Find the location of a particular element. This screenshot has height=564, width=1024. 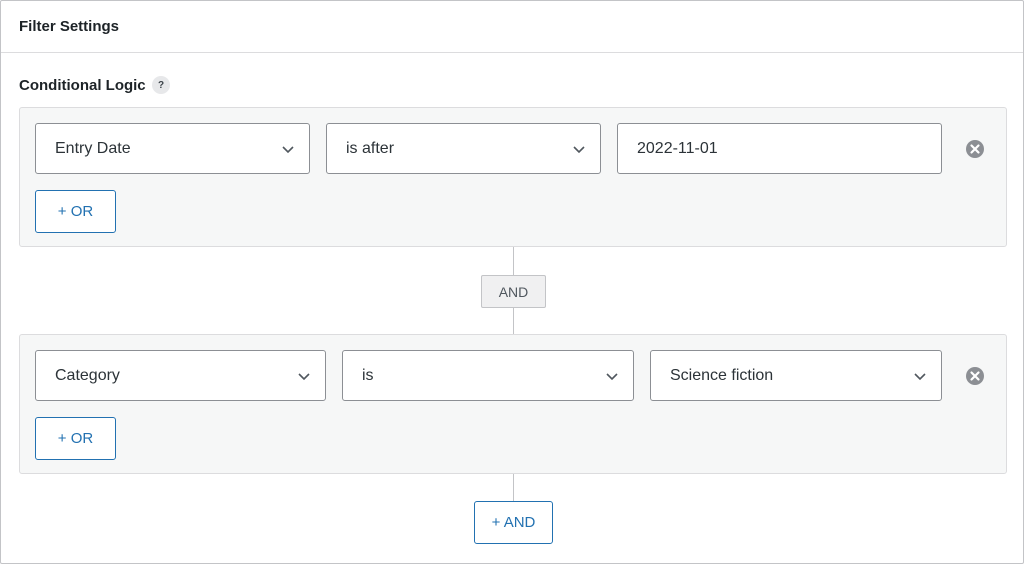

operator-select: is after is located at coordinates (463, 148).